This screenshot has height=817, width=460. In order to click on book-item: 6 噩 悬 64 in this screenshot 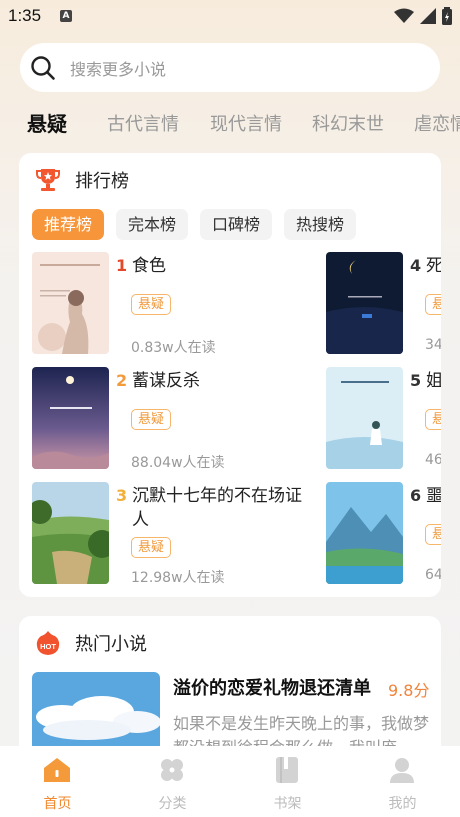, I will do `click(383, 534)`.